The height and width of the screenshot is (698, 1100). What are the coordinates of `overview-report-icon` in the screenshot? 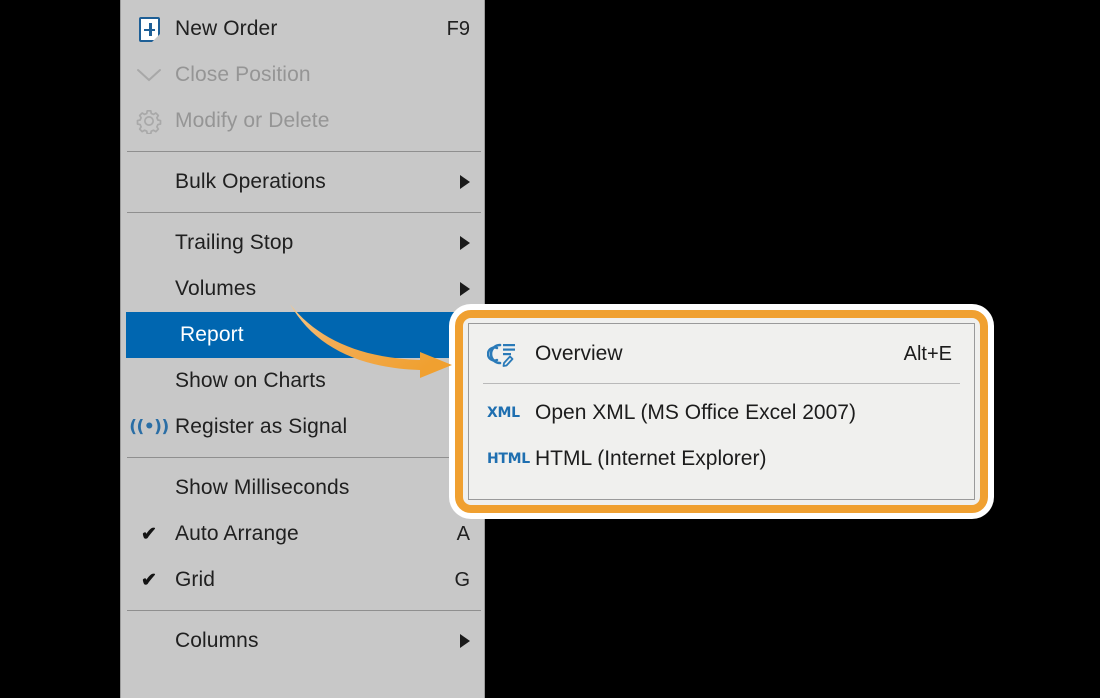 It's located at (507, 354).